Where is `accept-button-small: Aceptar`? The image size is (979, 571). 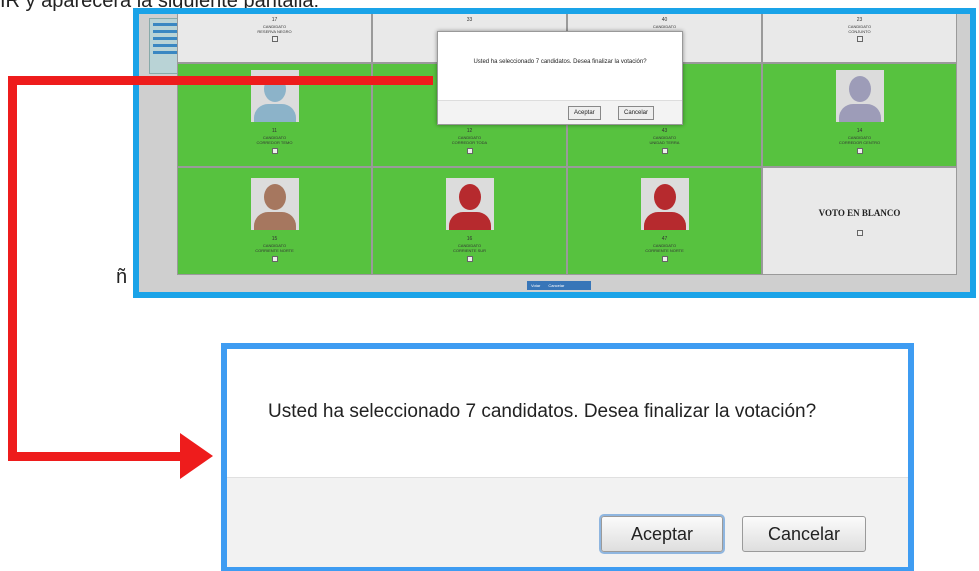
accept-button-small: Aceptar is located at coordinates (584, 113).